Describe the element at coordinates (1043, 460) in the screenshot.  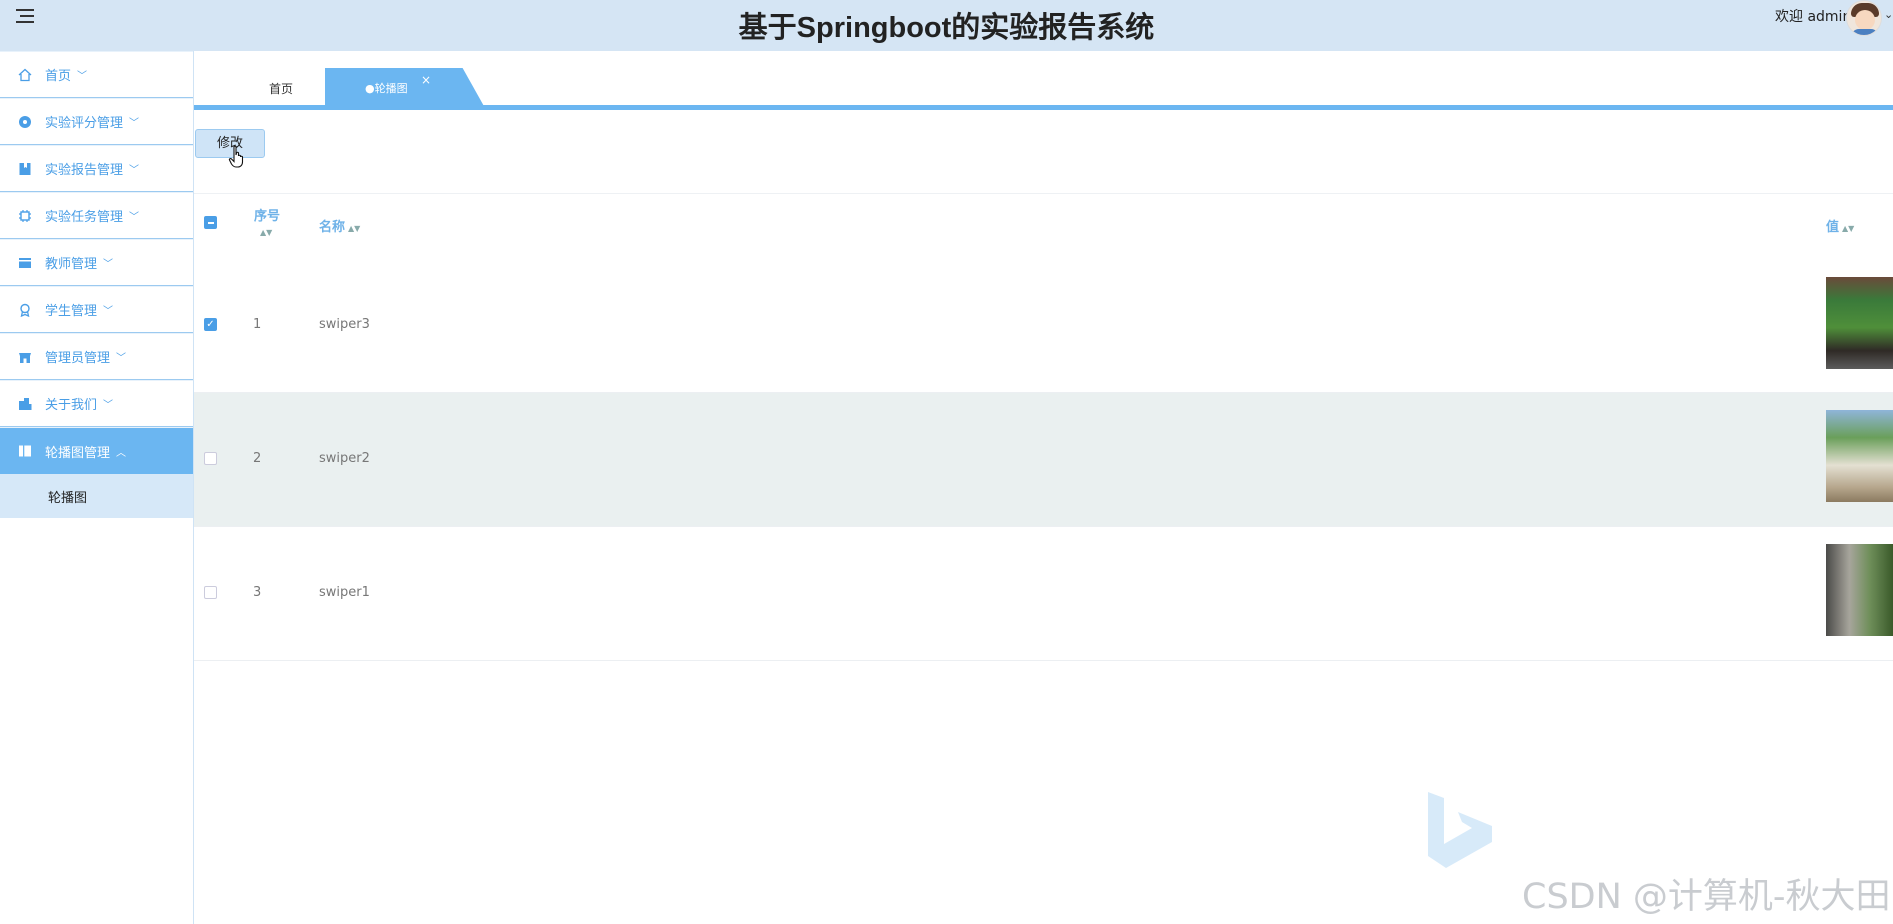
I see `table-row: 2 swiper2` at that location.